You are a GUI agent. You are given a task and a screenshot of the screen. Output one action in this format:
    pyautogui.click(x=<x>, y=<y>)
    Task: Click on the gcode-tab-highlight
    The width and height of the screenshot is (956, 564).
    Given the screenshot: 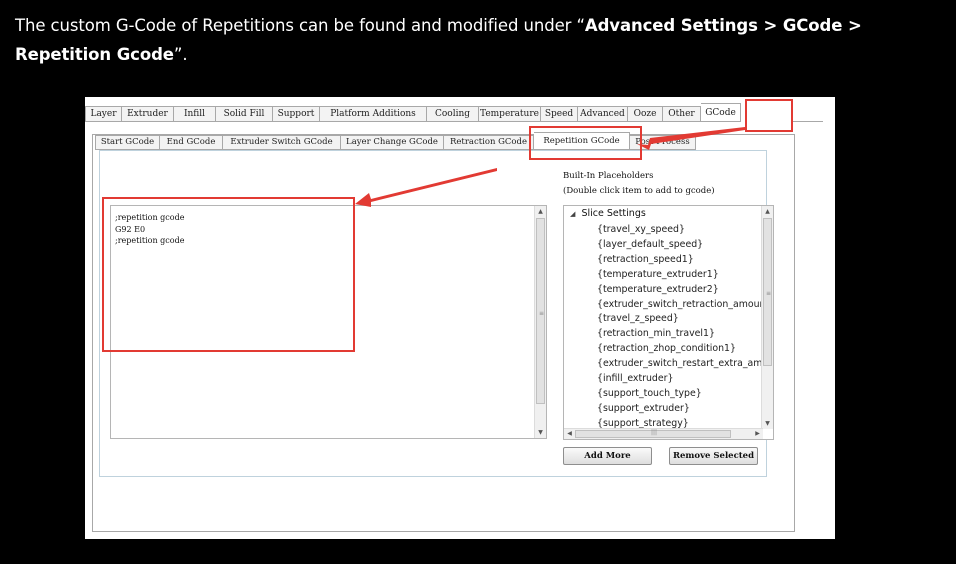 What is the action you would take?
    pyautogui.click(x=769, y=115)
    